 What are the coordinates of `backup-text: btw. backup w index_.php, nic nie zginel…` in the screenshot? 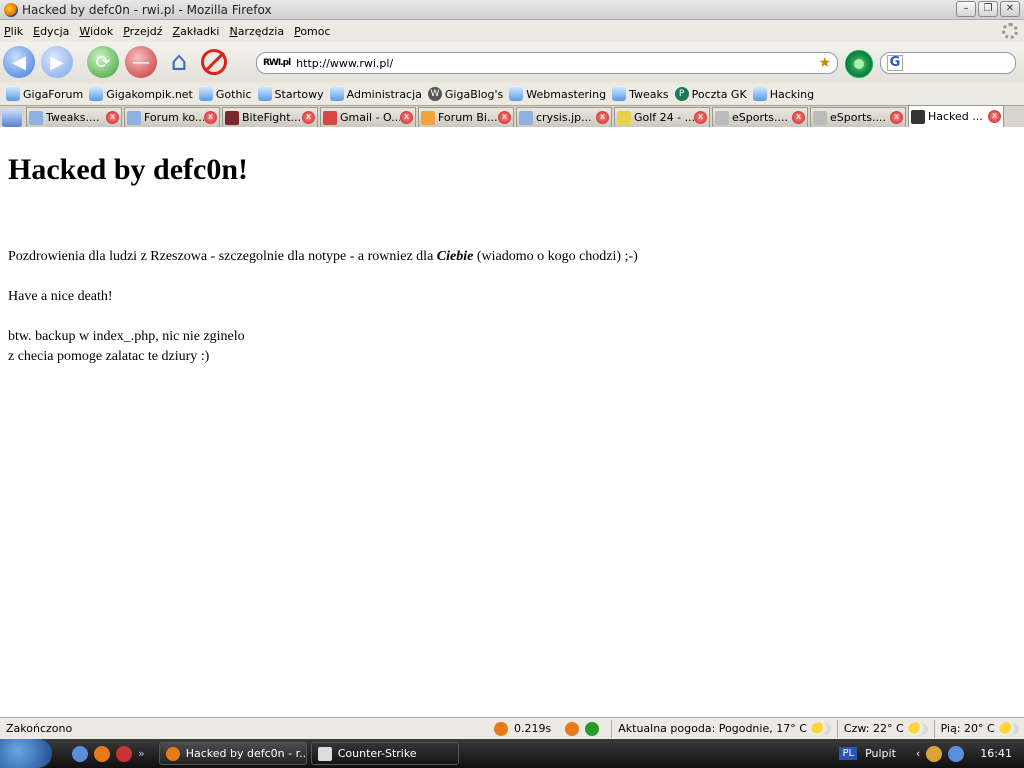 It's located at (126, 336).